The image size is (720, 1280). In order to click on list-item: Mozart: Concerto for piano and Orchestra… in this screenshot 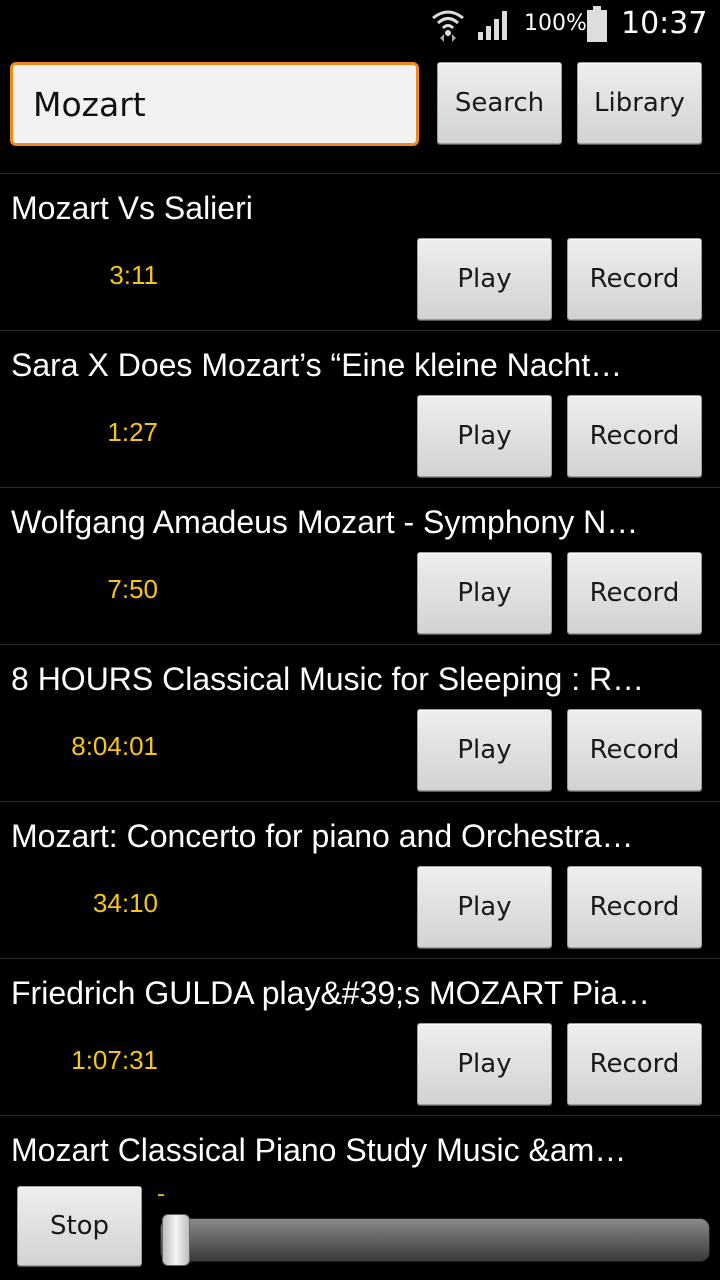, I will do `click(360, 879)`.